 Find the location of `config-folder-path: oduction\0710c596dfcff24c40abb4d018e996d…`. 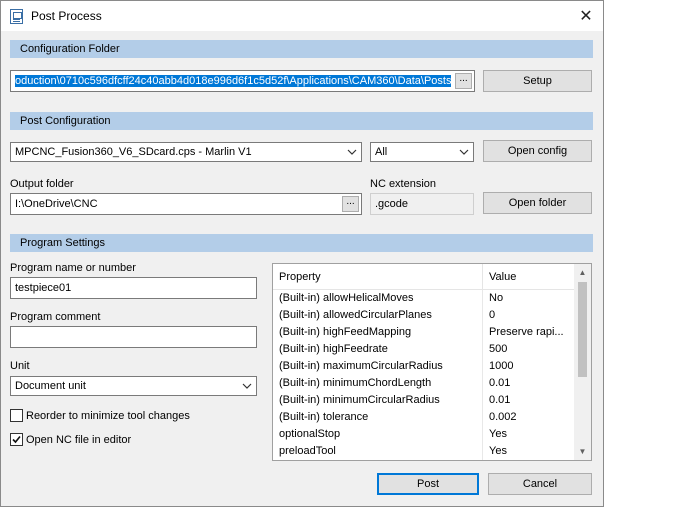

config-folder-path: oduction\0710c596dfcff24c40abb4d018e996d… is located at coordinates (233, 81).